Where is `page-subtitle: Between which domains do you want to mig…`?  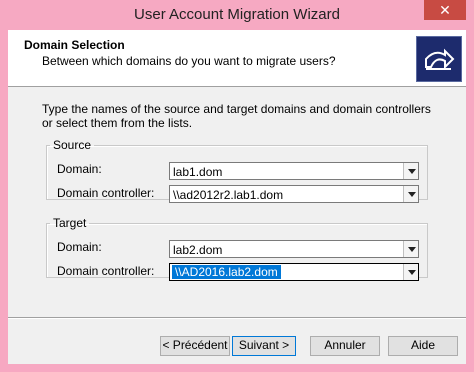 page-subtitle: Between which domains do you want to mig… is located at coordinates (189, 61).